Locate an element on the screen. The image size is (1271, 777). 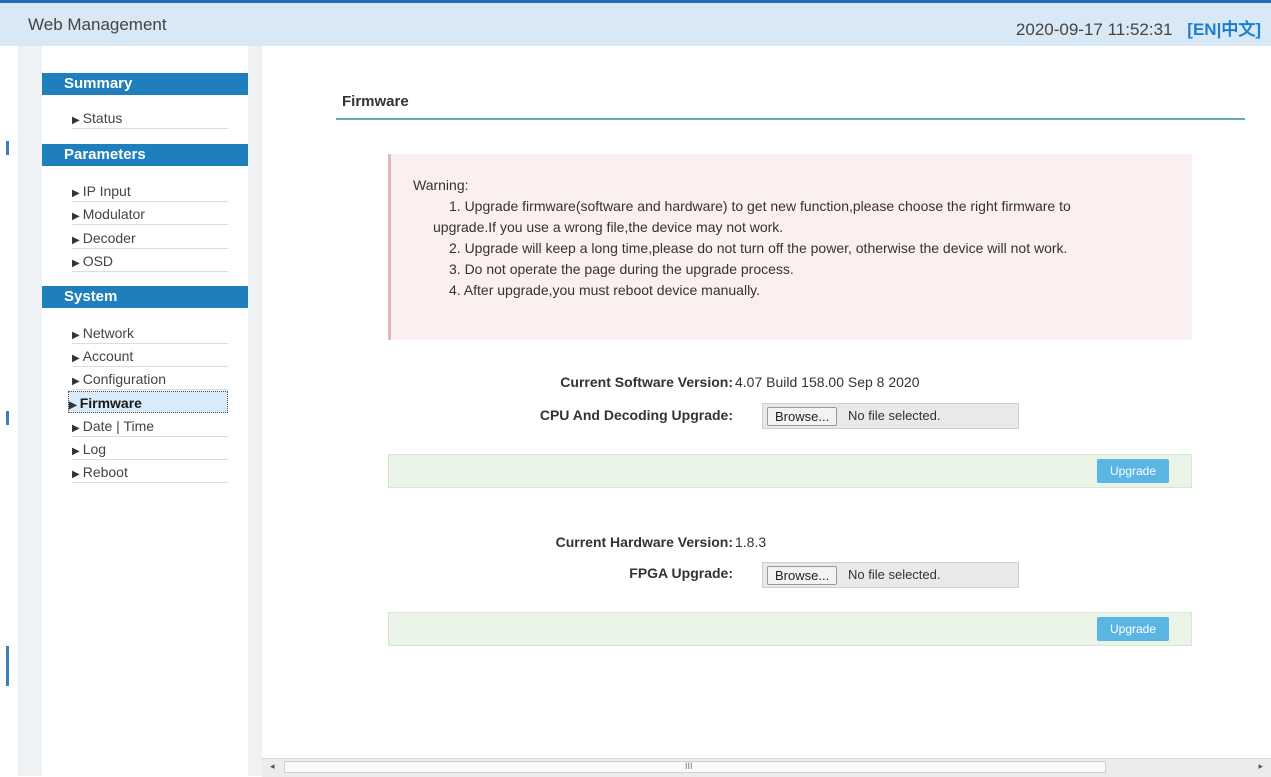
scroll-right-icon: ▸ is located at coordinates (1260, 766).